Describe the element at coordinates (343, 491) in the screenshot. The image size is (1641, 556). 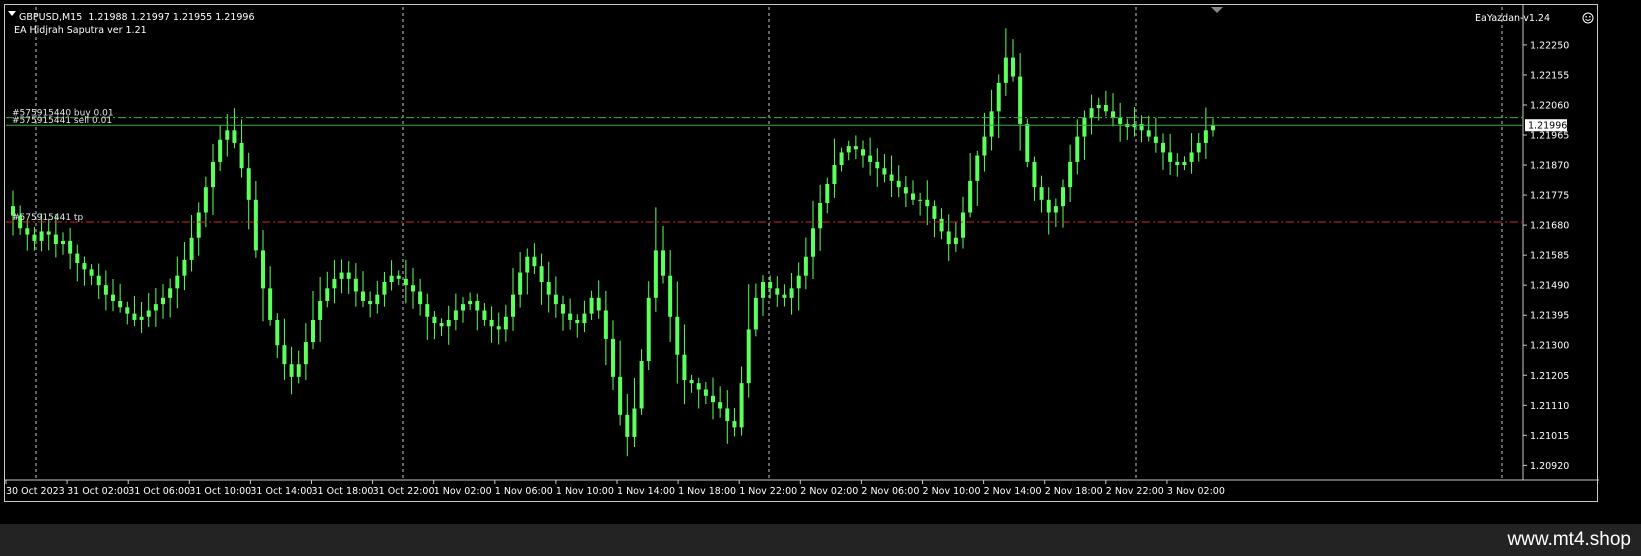
I see `x-tick-label: 31 Oct 18:00` at that location.